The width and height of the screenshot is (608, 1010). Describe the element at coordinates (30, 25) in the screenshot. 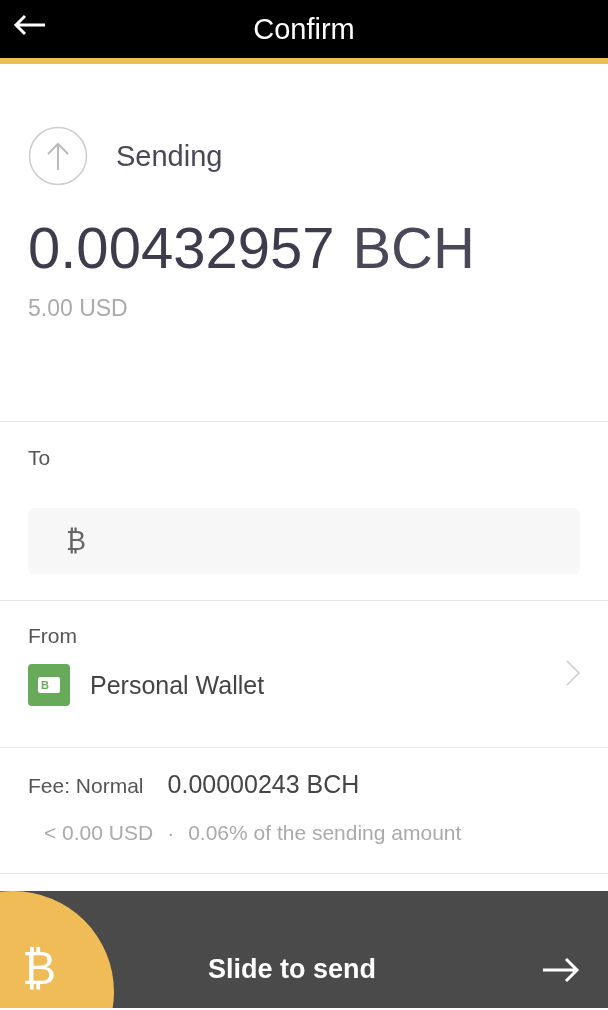

I see `back-arrow-icon` at that location.